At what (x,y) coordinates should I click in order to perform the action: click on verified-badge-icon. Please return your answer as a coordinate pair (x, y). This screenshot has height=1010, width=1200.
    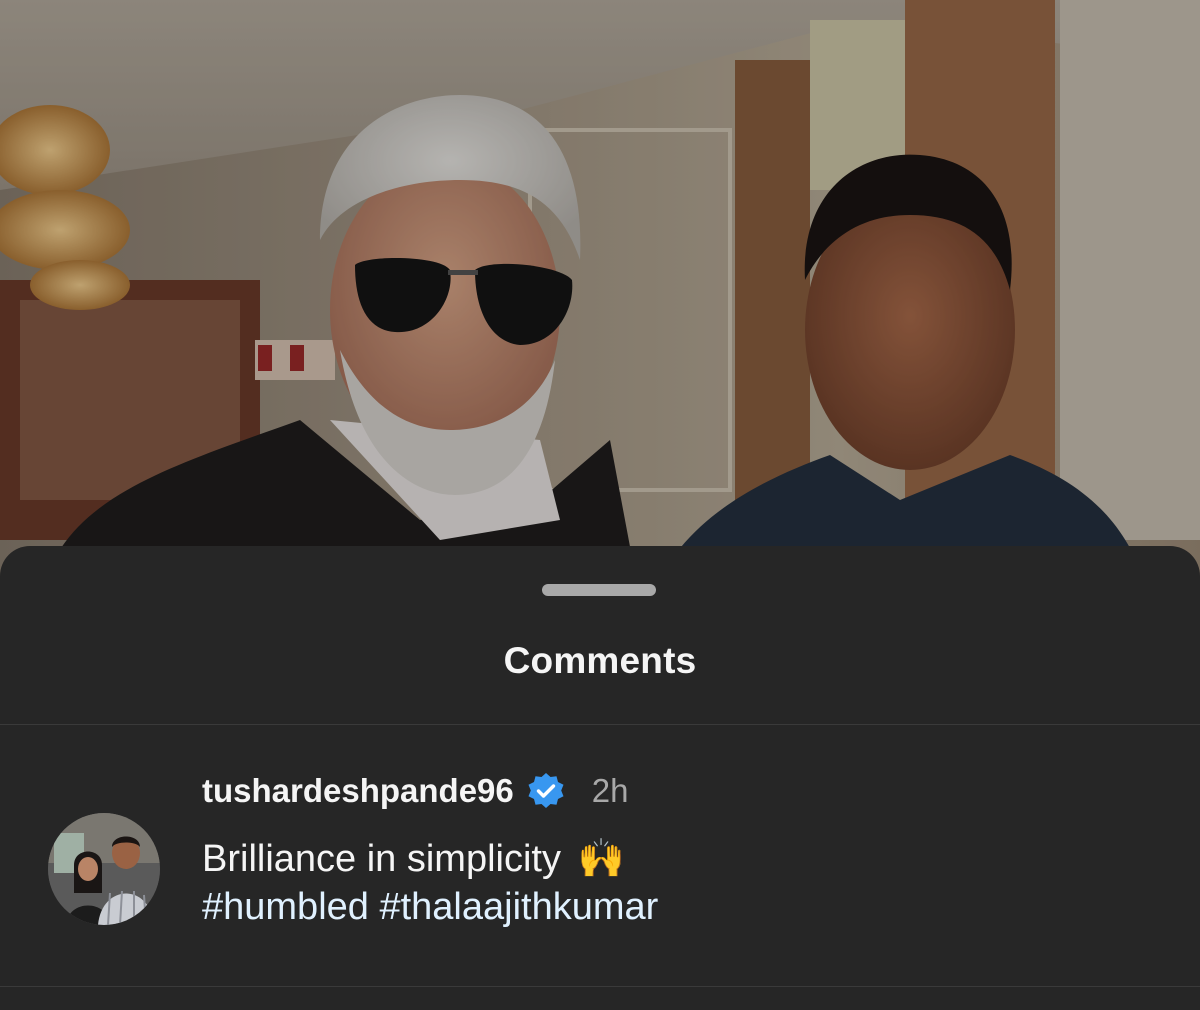
    Looking at the image, I should click on (546, 791).